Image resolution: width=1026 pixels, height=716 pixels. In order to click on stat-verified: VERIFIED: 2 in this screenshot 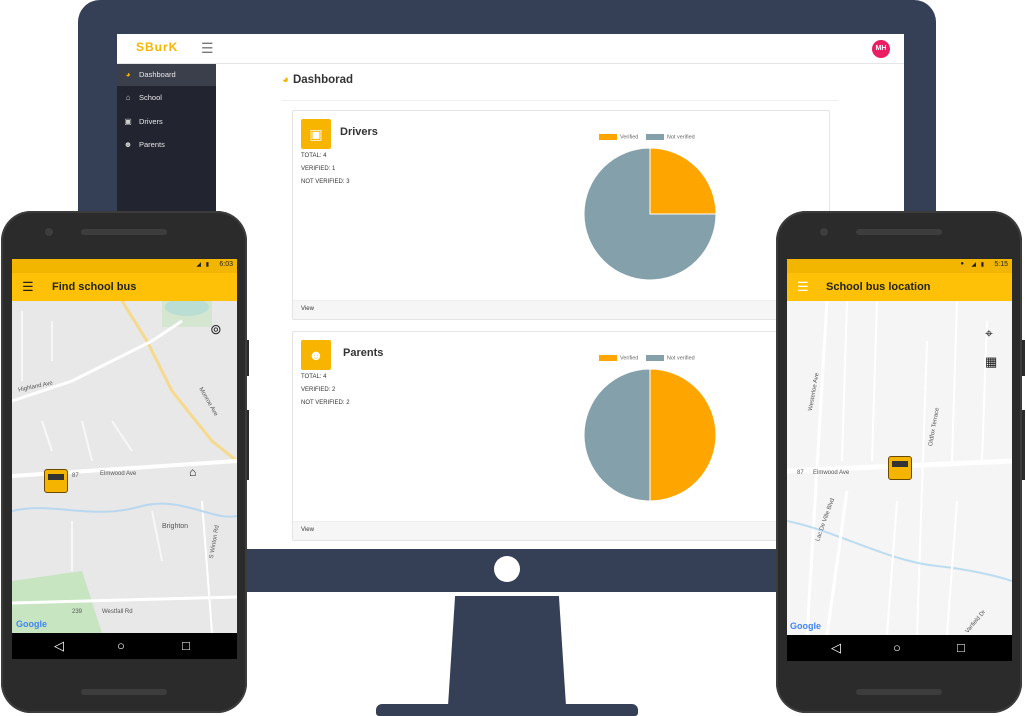, I will do `click(318, 390)`.